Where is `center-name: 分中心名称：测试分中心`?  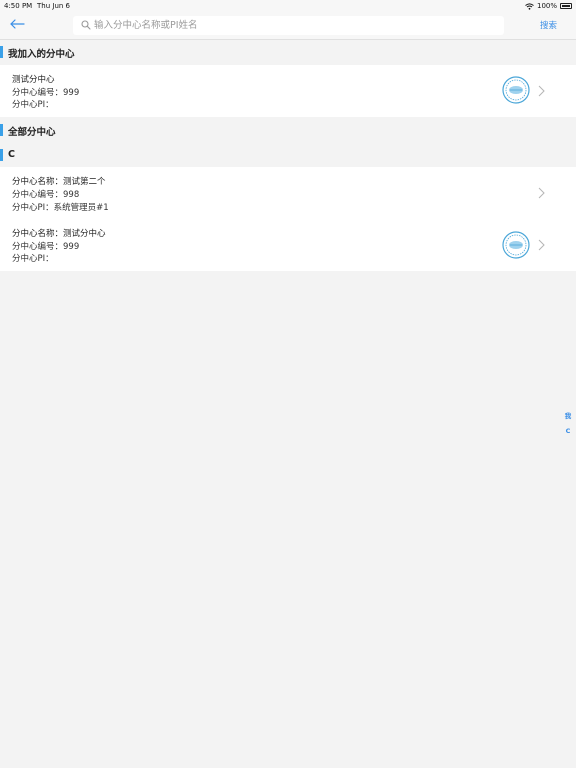
center-name: 分中心名称：测试分中心 is located at coordinates (59, 234).